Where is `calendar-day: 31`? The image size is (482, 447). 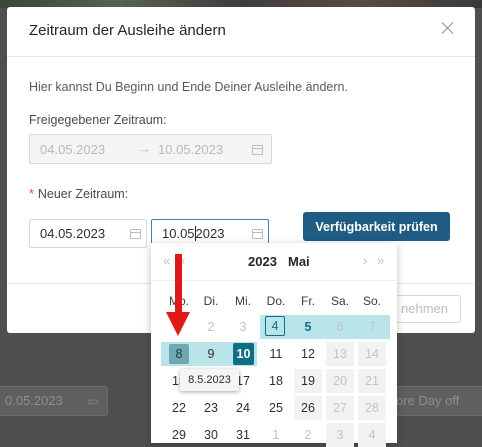
calendar-day: 31 is located at coordinates (243, 435).